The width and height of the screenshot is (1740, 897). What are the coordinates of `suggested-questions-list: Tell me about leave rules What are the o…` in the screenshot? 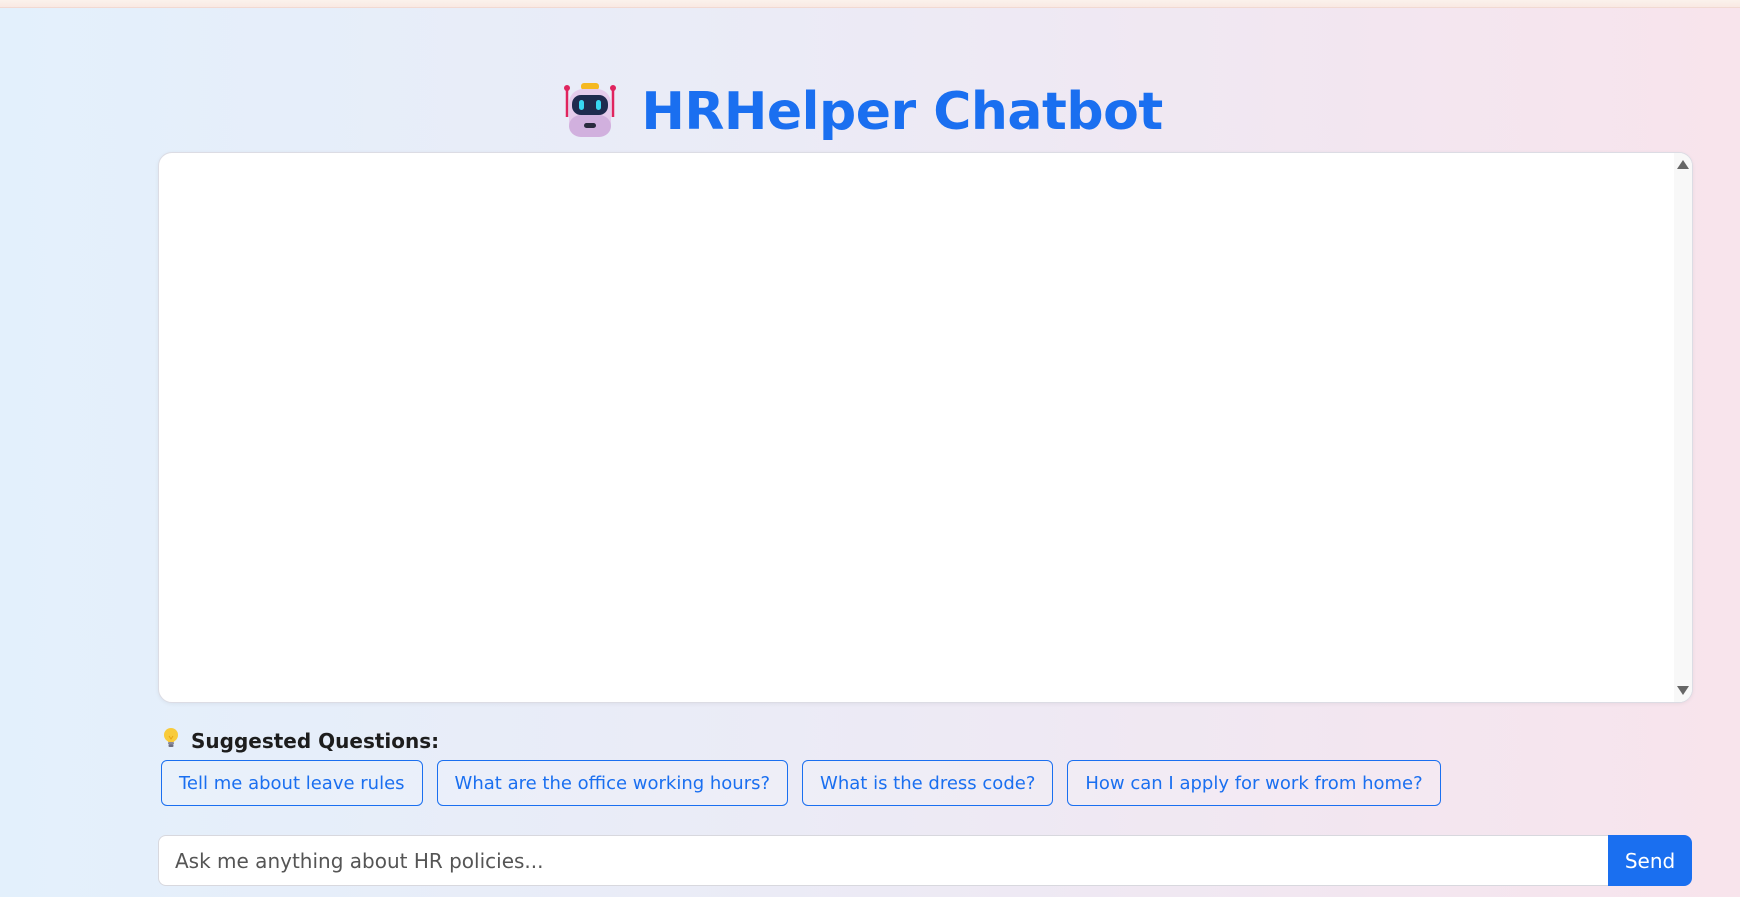 It's located at (801, 783).